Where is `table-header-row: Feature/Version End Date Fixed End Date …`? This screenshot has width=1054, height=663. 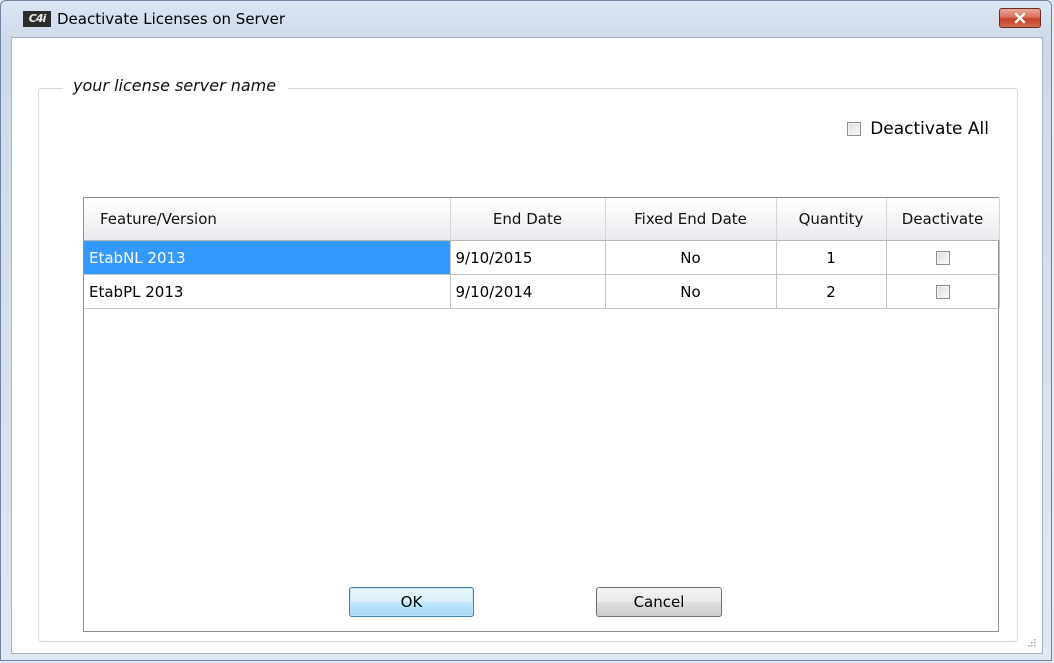 table-header-row: Feature/Version End Date Fixed End Date … is located at coordinates (542, 219).